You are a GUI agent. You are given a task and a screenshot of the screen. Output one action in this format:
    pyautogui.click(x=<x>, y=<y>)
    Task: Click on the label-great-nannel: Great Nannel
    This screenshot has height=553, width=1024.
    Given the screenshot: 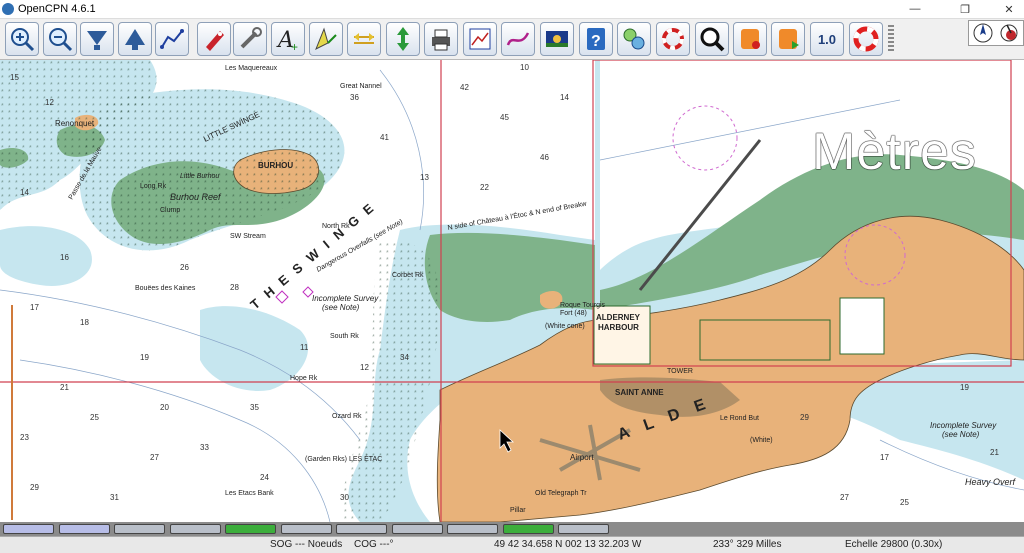 What is the action you would take?
    pyautogui.click(x=361, y=86)
    